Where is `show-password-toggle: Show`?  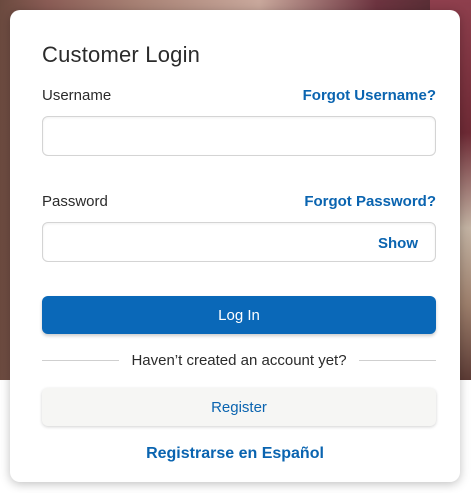
show-password-toggle: Show is located at coordinates (398, 243).